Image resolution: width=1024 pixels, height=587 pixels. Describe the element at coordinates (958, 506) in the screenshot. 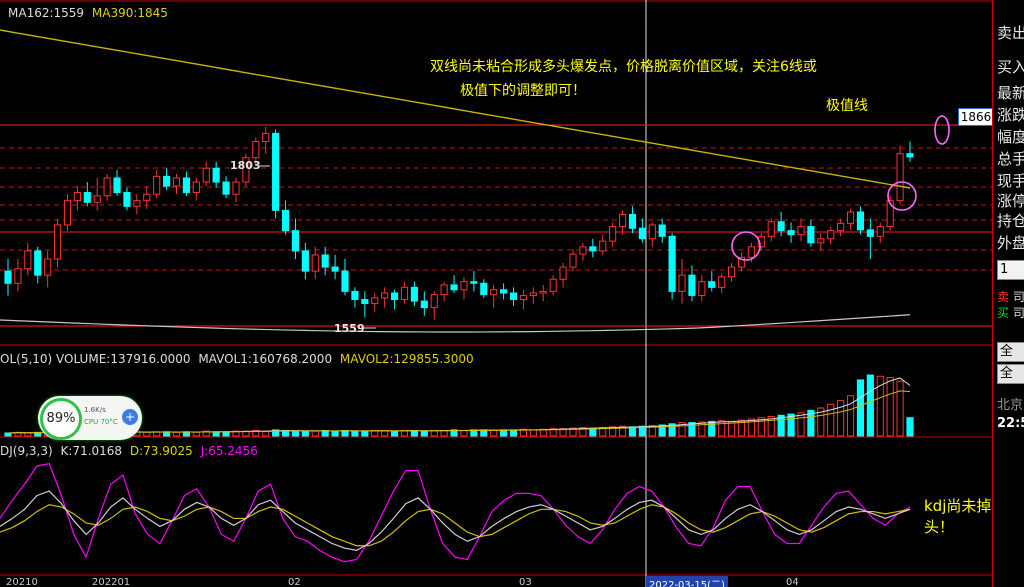

I see `annotation-kdj-line1: kdj尚未掉` at that location.